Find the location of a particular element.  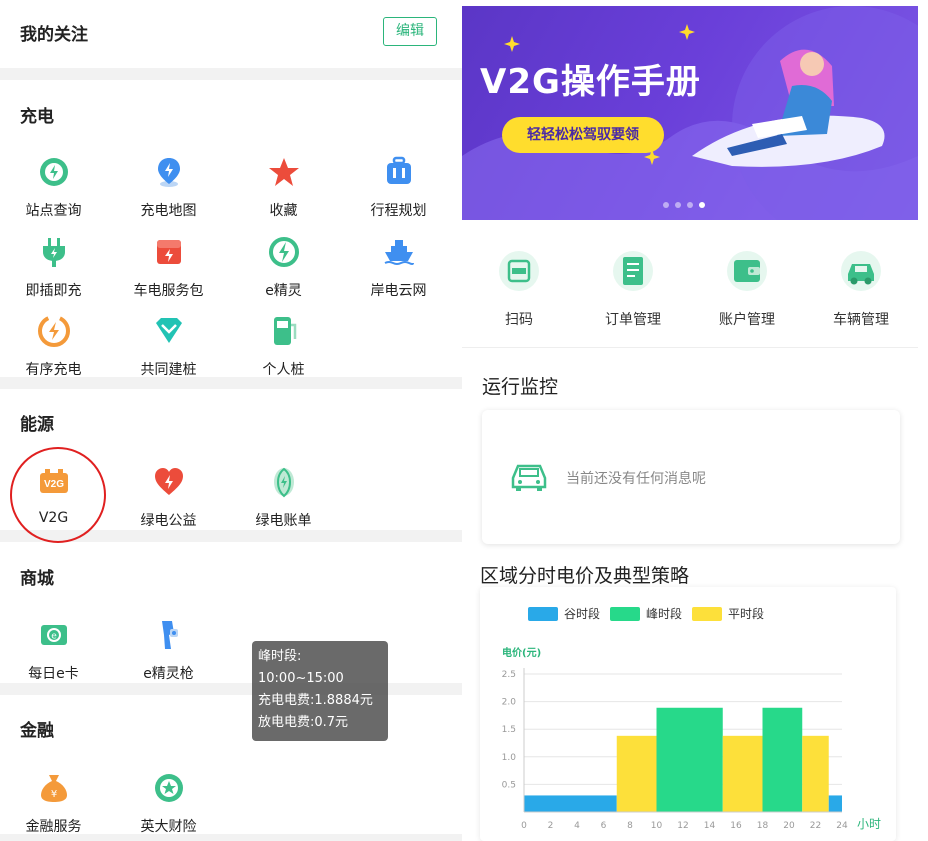

grid-item-ordered-charge: 有序充电 is located at coordinates (55, 350).